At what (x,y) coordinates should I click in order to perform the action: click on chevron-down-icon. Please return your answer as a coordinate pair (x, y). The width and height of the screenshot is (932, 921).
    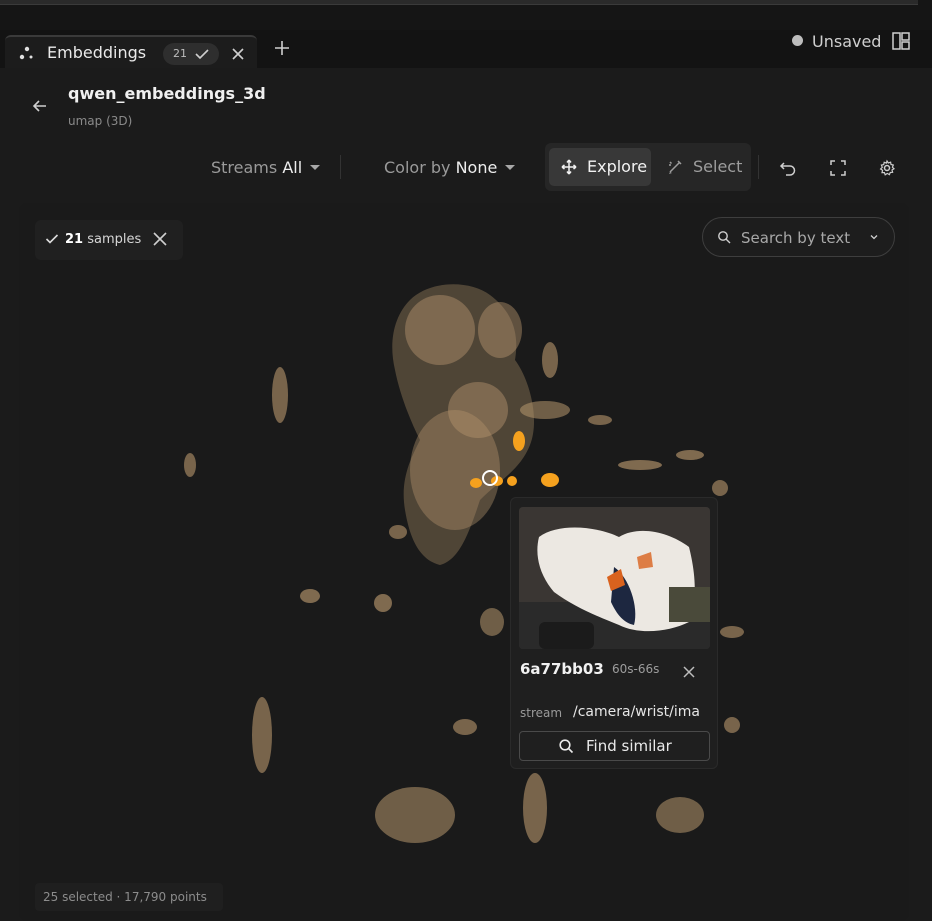
    Looking at the image, I should click on (874, 237).